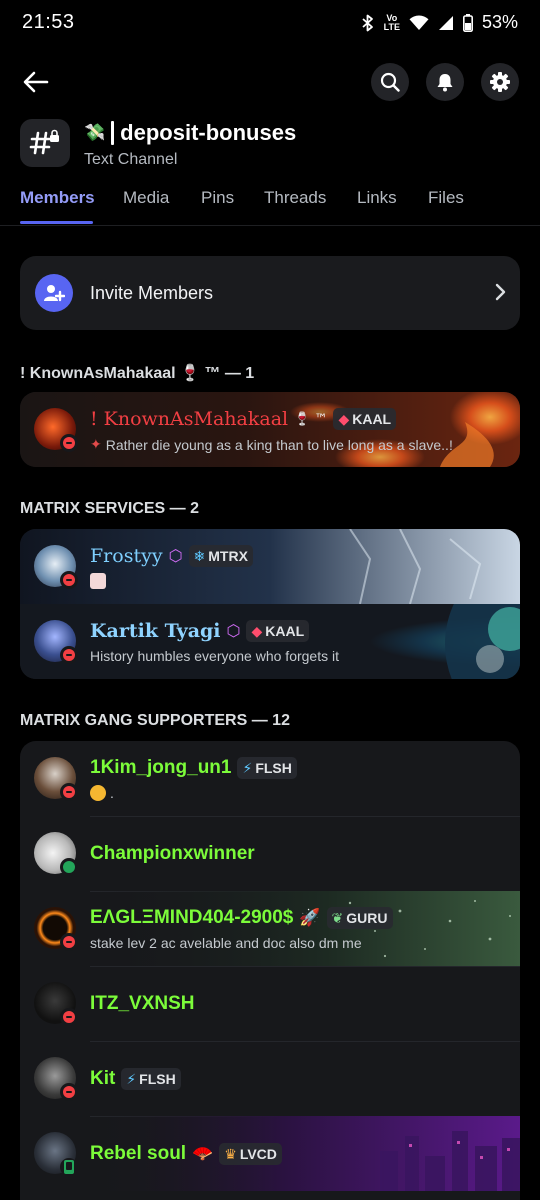  What do you see at coordinates (146, 198) in the screenshot?
I see `tab-media: Media` at bounding box center [146, 198].